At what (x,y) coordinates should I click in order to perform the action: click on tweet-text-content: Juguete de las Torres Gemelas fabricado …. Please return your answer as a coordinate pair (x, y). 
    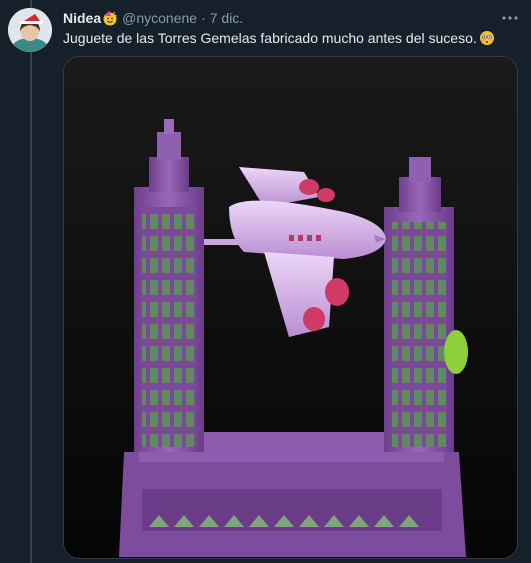
    Looking at the image, I should click on (270, 38).